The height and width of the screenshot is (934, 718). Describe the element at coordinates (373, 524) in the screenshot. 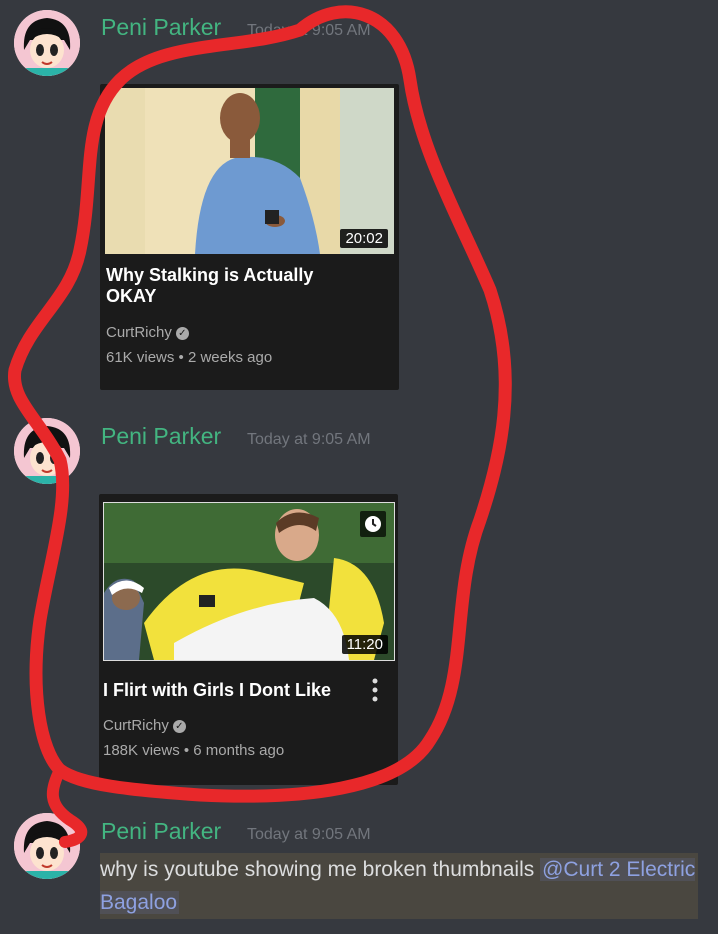

I see `clock-icon` at that location.